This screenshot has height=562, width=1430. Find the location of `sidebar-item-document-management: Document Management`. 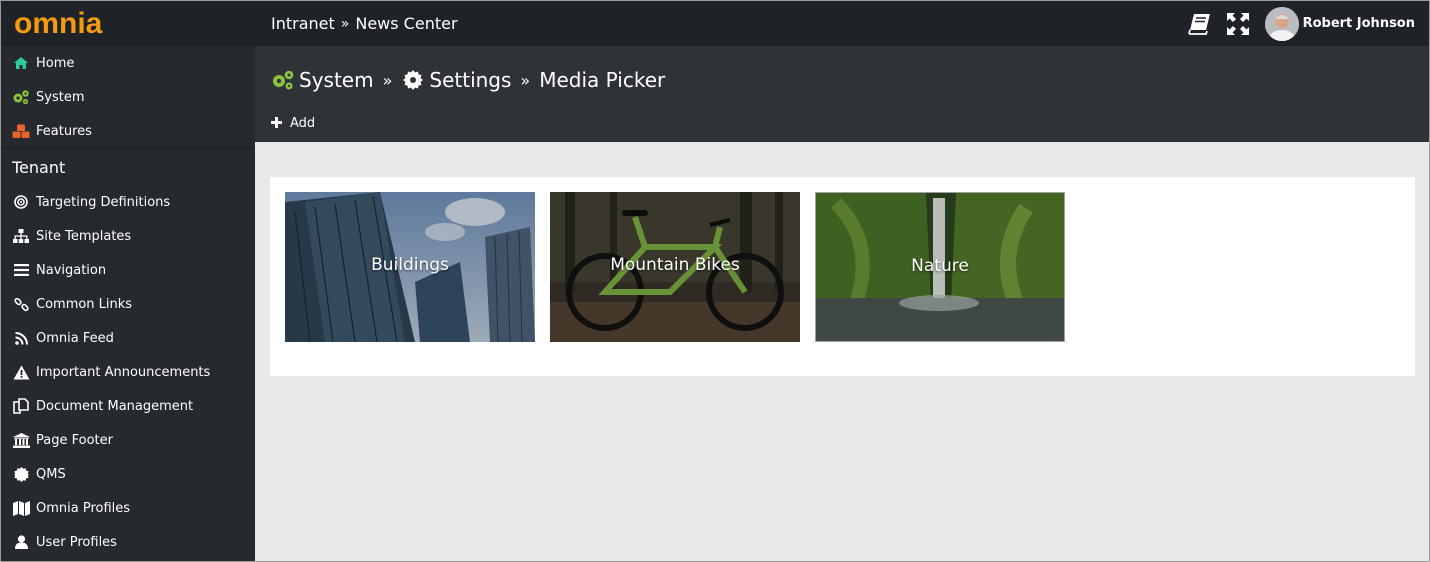

sidebar-item-document-management: Document Management is located at coordinates (128, 406).